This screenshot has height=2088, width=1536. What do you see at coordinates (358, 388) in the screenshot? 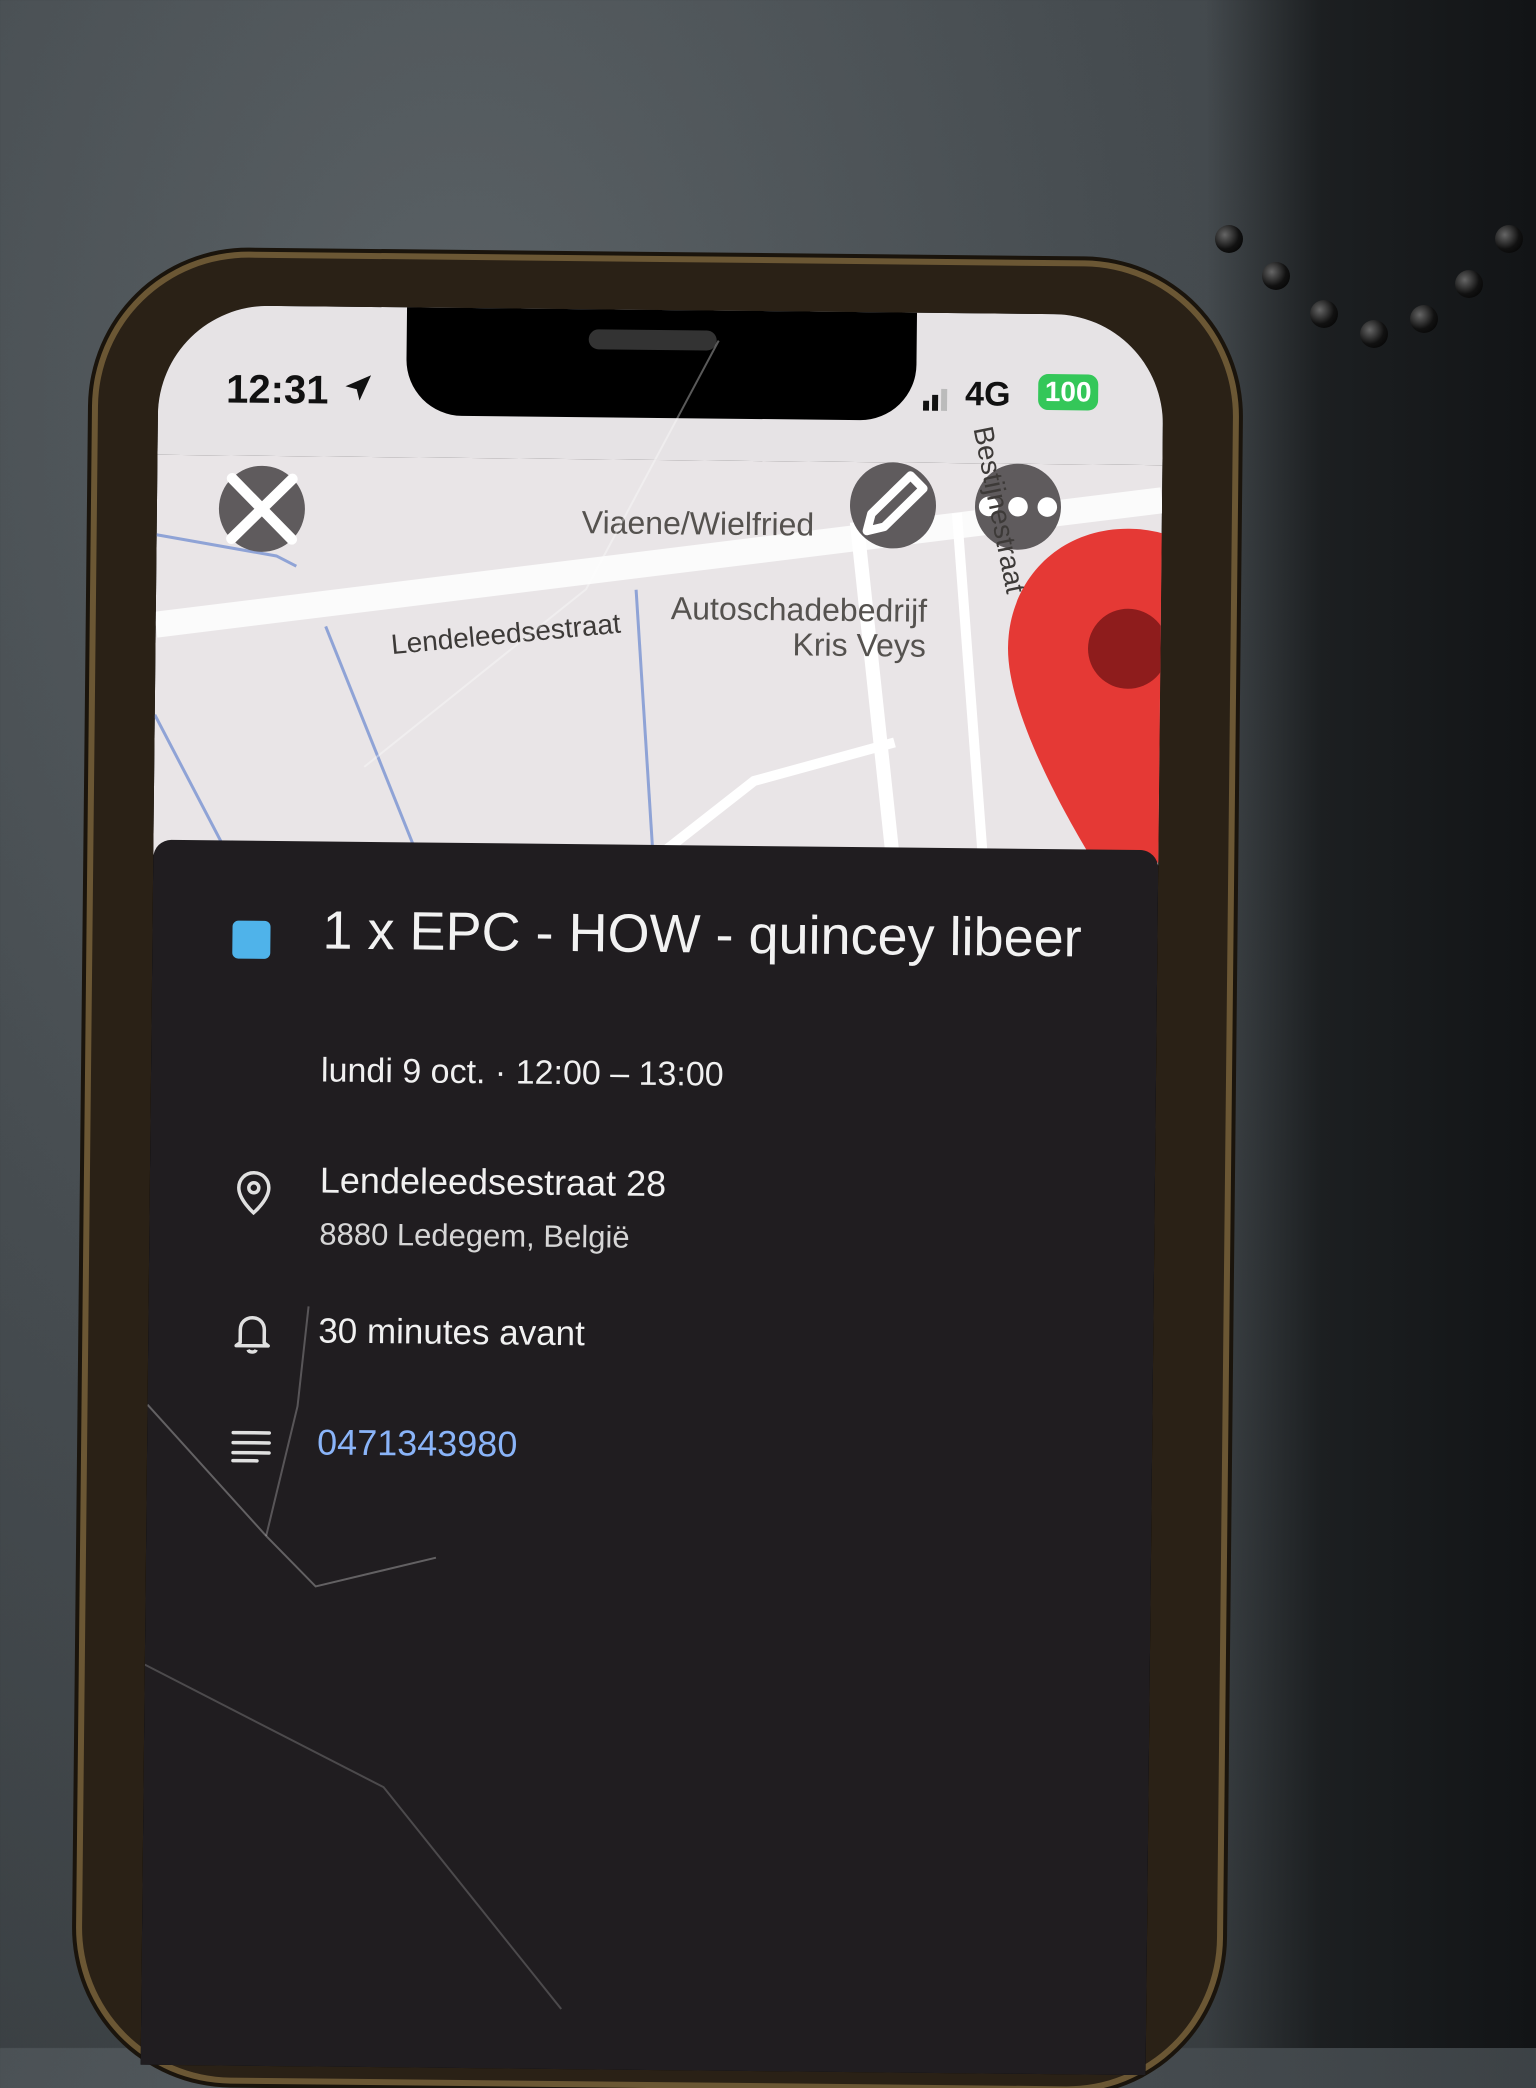
I see `location-arrow-icon` at bounding box center [358, 388].